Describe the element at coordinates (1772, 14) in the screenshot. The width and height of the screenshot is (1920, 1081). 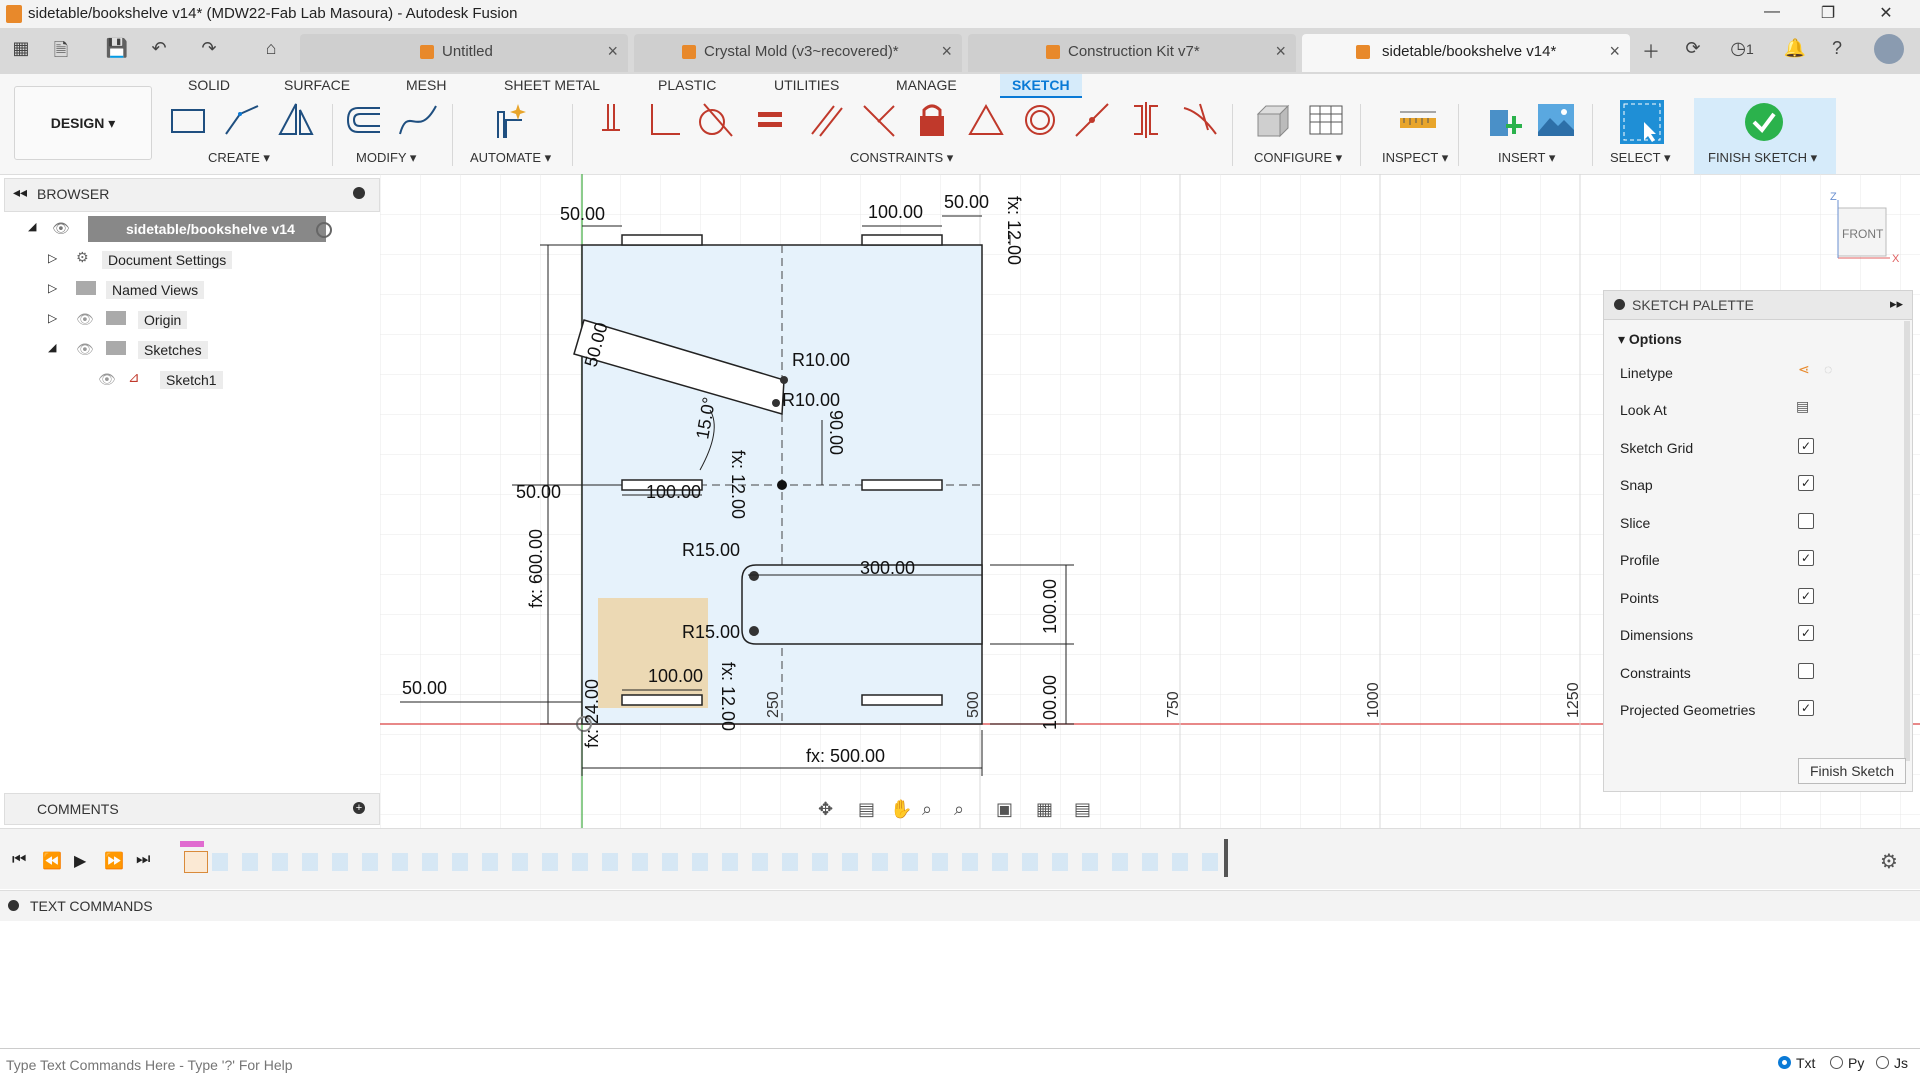
I see `minimize-button: —` at that location.